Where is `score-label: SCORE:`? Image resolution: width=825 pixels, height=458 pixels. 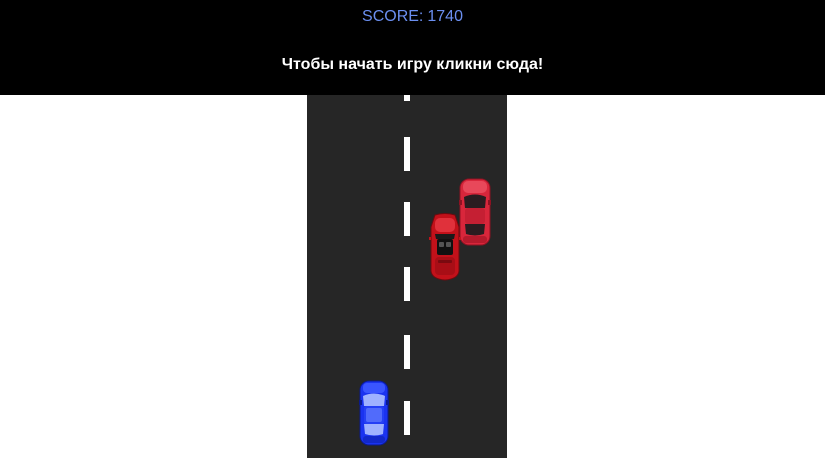
score-label: SCORE: is located at coordinates (393, 16).